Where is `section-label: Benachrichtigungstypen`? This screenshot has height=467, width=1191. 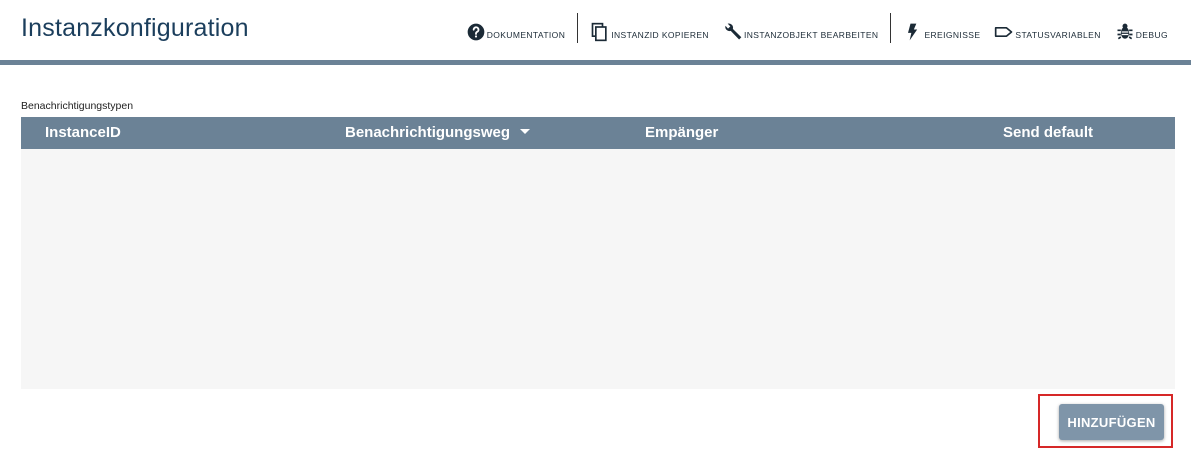 section-label: Benachrichtigungstypen is located at coordinates (77, 106).